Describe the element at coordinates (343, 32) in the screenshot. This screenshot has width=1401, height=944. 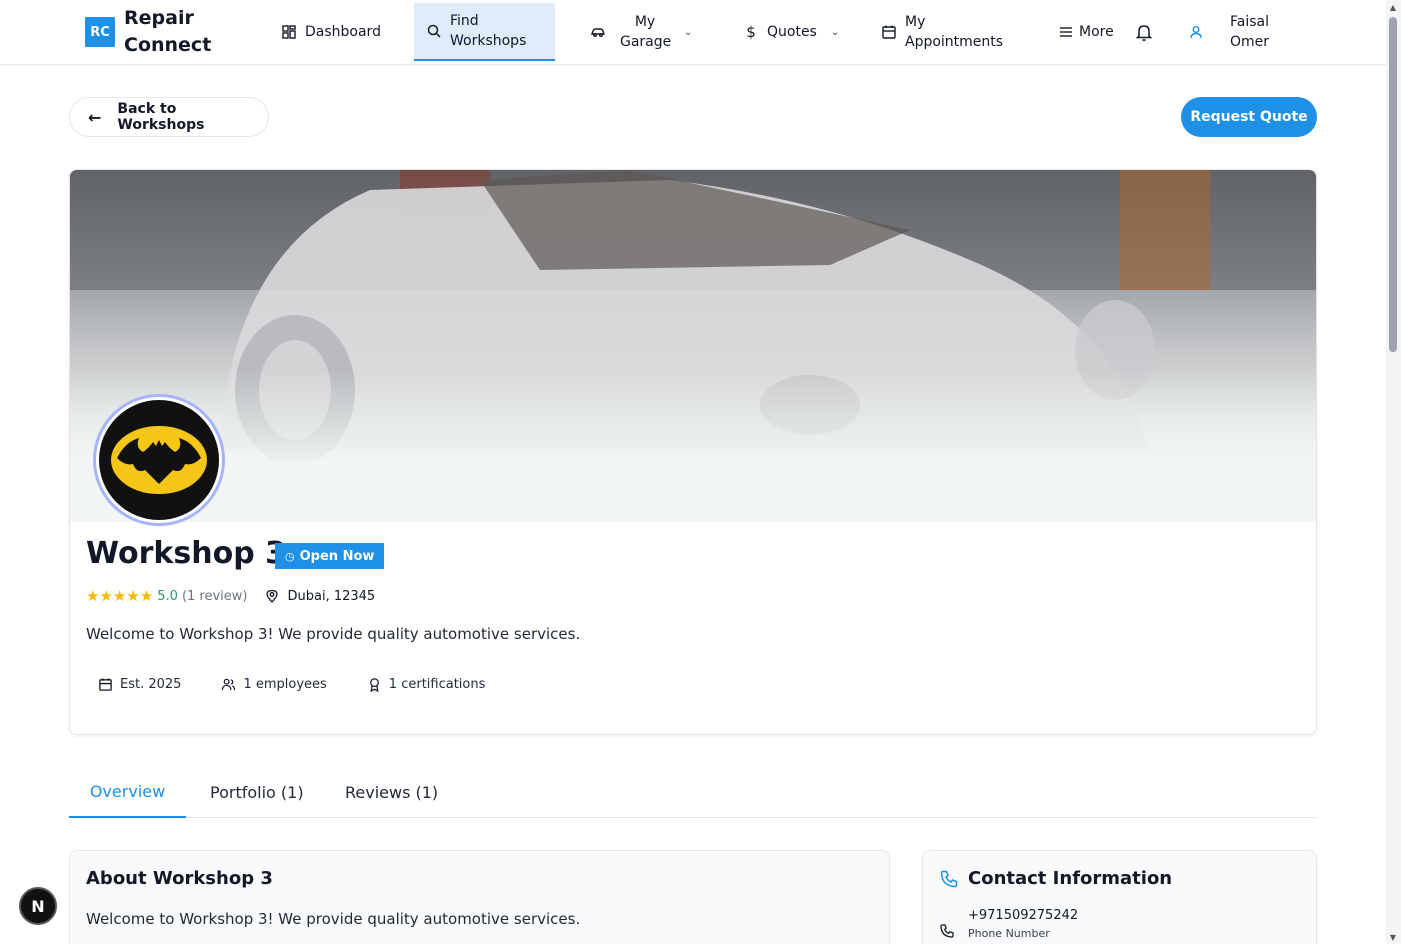
I see `nav-dashboard-label: Dashboard` at that location.